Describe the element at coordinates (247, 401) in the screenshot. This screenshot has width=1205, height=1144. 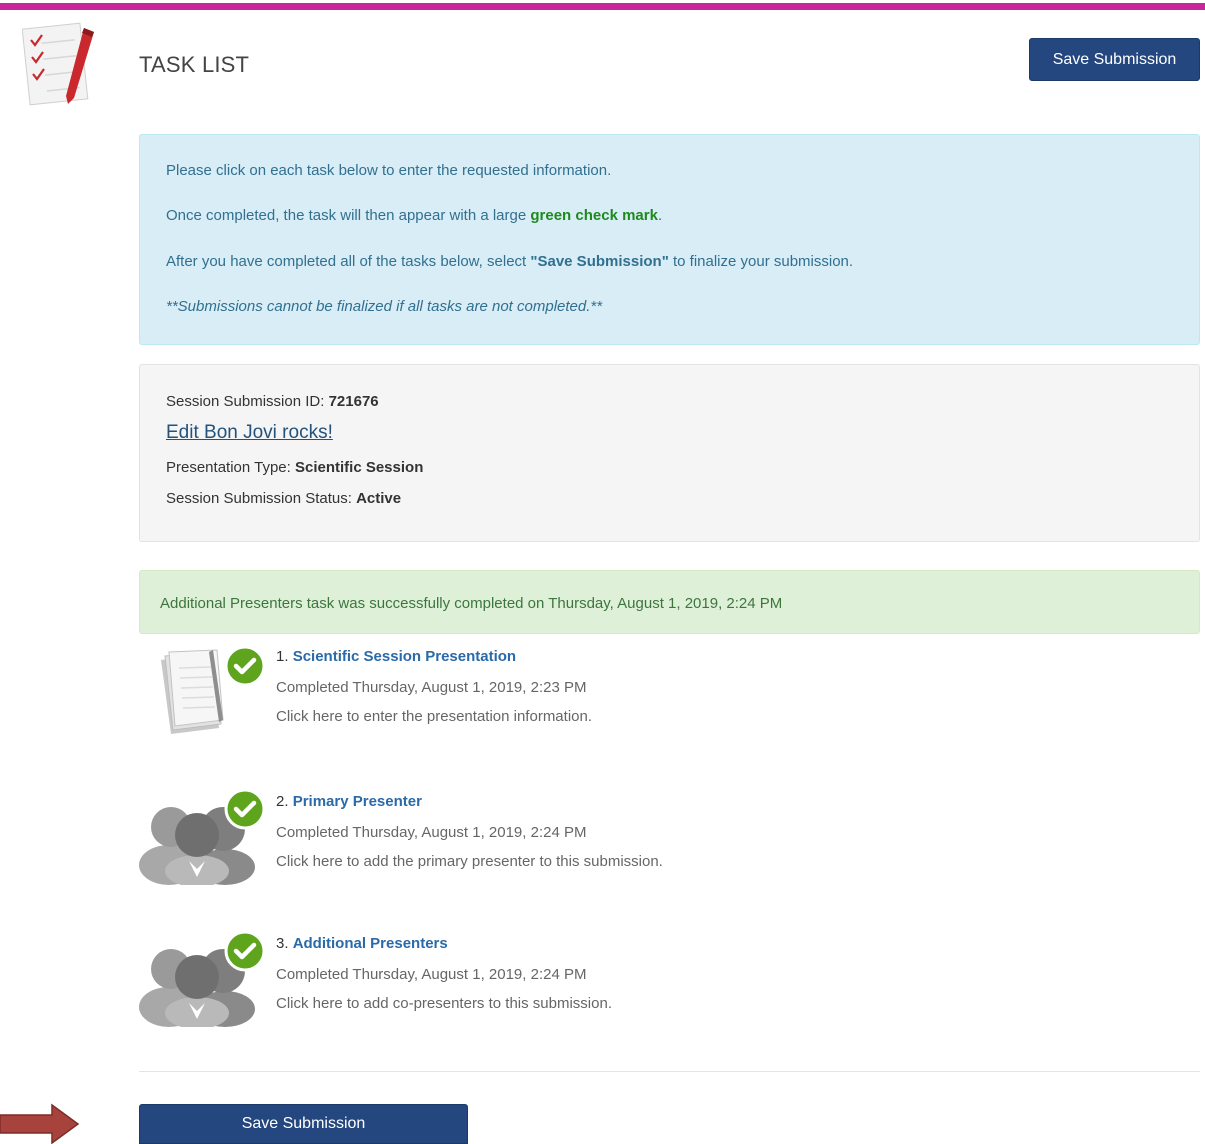
I see `session-id-label: Session Submission ID:` at that location.